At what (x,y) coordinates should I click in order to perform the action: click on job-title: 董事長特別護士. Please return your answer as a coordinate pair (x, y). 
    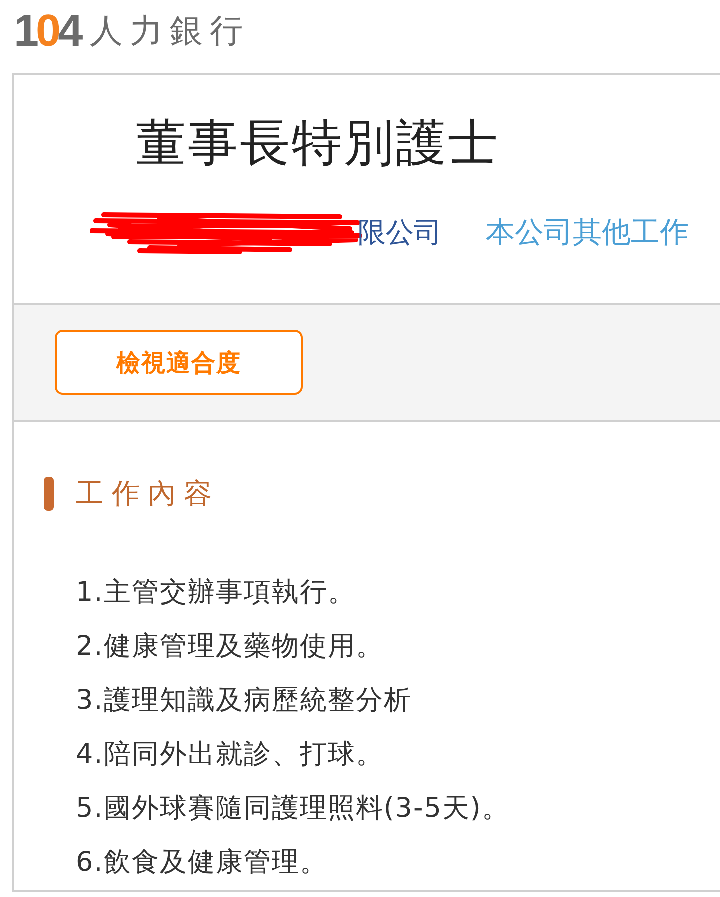
    Looking at the image, I should click on (318, 143).